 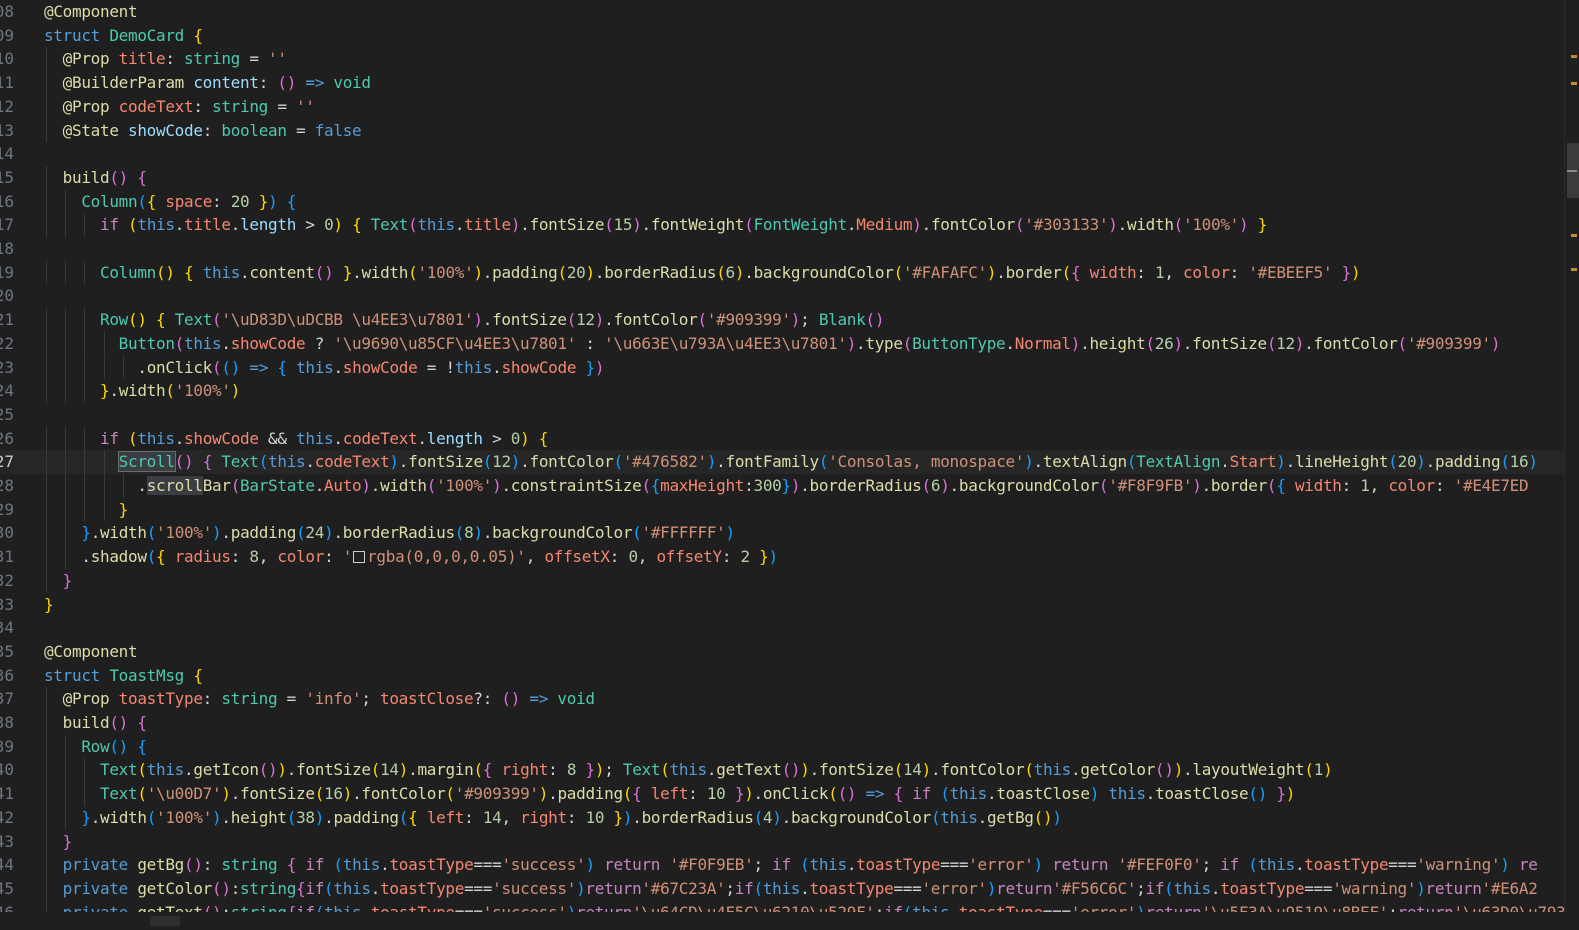 I want to click on code-token: return, so click(x=613, y=888).